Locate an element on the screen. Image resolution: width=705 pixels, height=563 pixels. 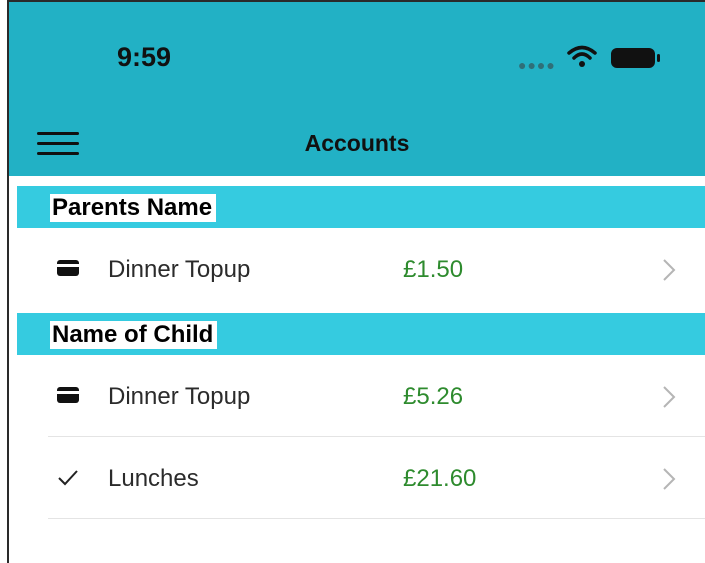
status-time: 9:59 is located at coordinates (144, 57).